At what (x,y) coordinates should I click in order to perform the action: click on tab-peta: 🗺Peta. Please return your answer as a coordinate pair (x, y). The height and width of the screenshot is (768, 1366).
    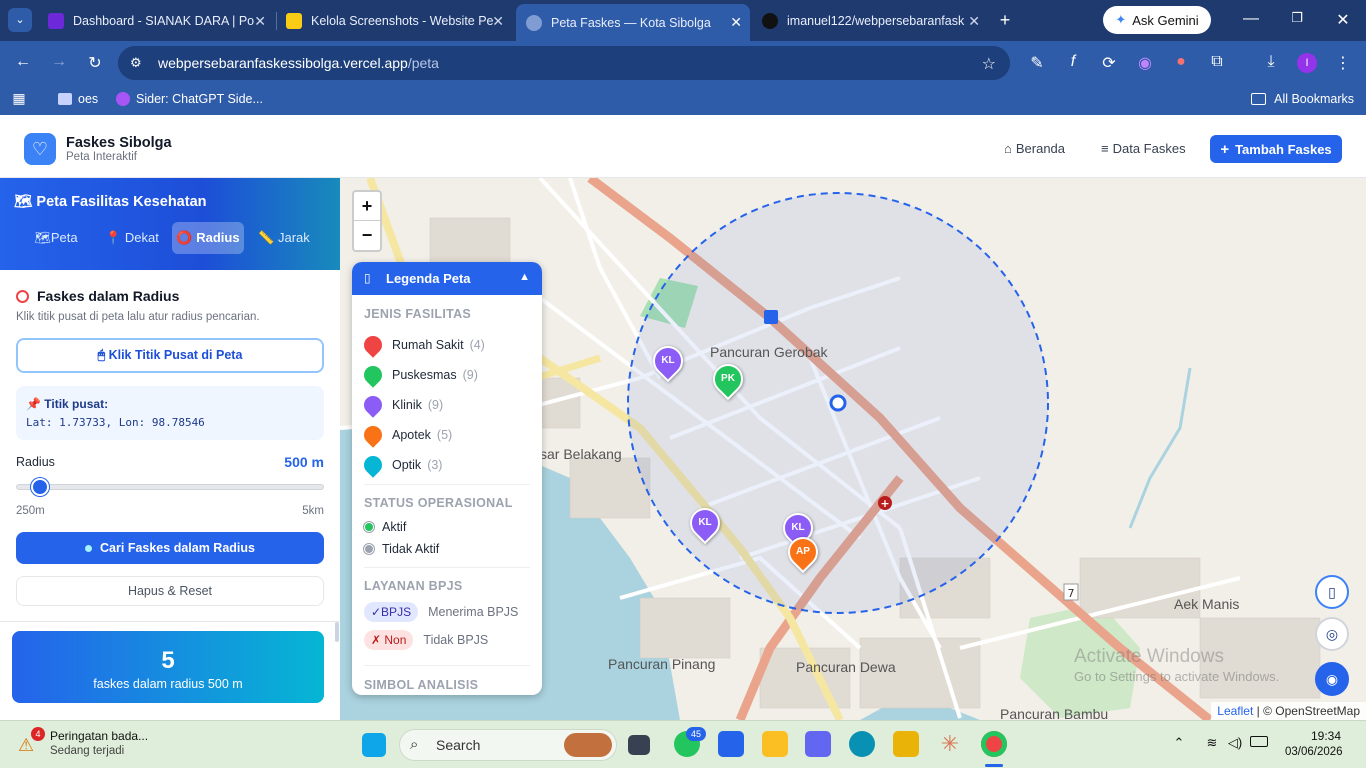
    Looking at the image, I should click on (56, 238).